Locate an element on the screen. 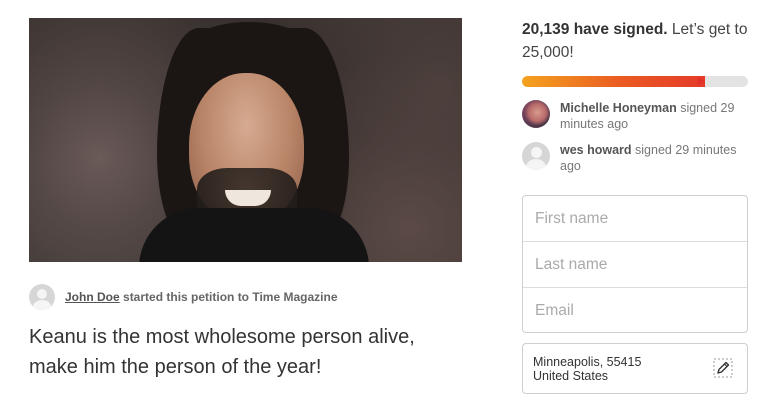  signer-text: Michelle Honeyman signed 29 minutes ago is located at coordinates (654, 116).